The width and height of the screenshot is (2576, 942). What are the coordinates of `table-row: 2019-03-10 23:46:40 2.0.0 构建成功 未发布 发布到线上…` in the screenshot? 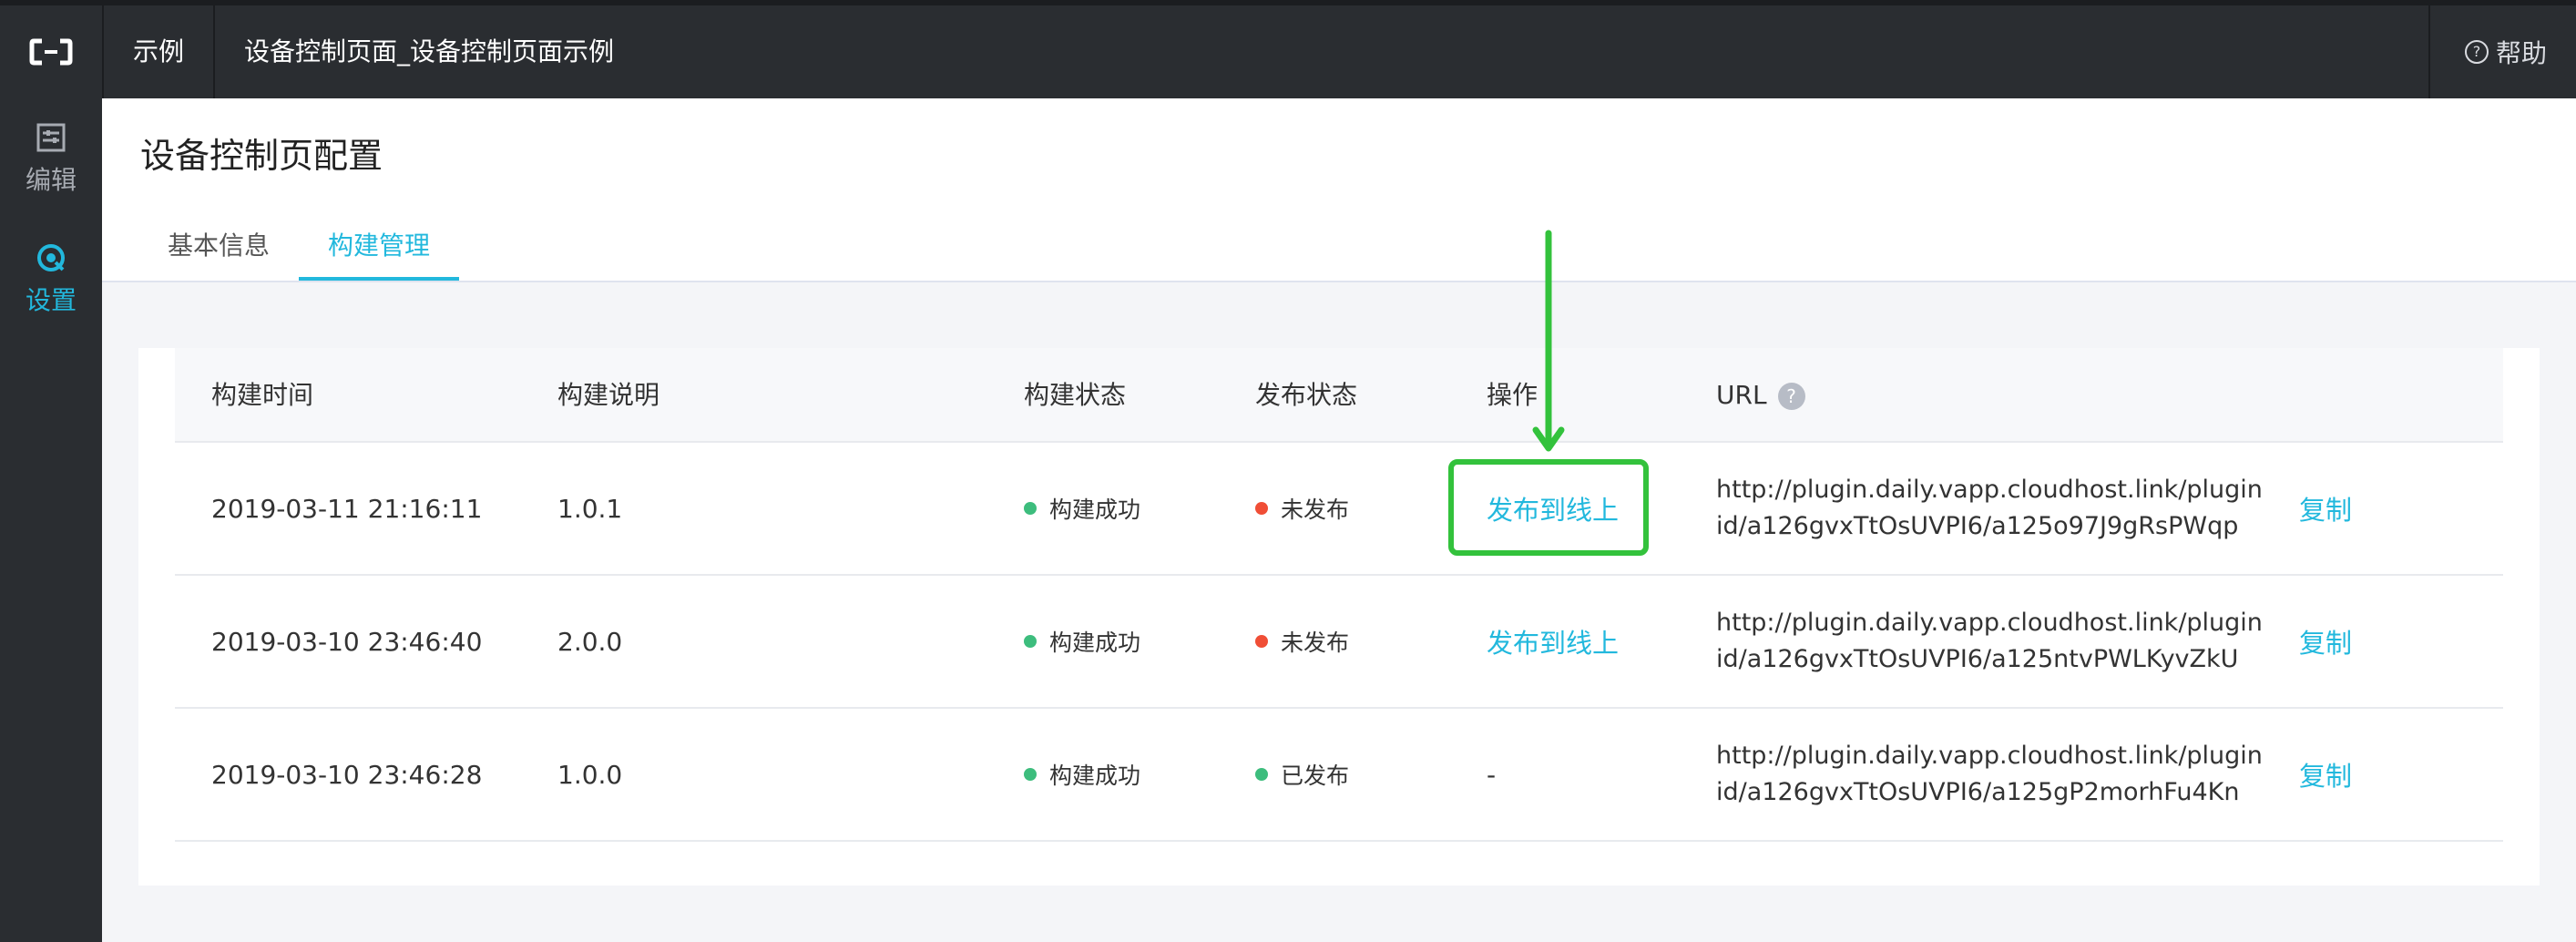 It's located at (1339, 642).